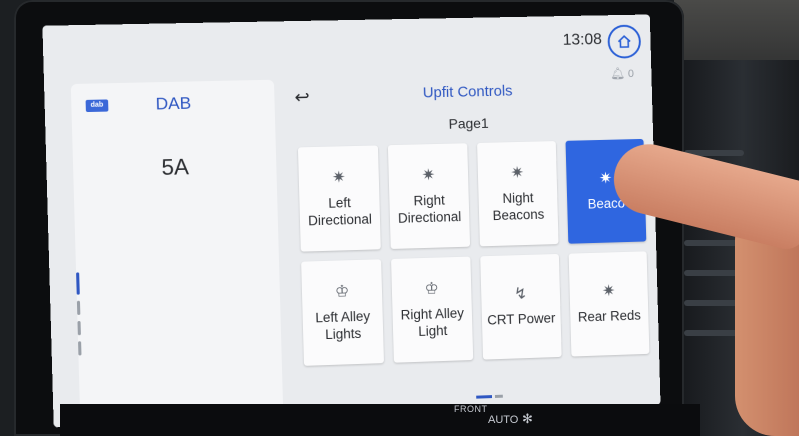 The width and height of the screenshot is (799, 436). What do you see at coordinates (527, 419) in the screenshot?
I see `fan-icon: ✻` at bounding box center [527, 419].